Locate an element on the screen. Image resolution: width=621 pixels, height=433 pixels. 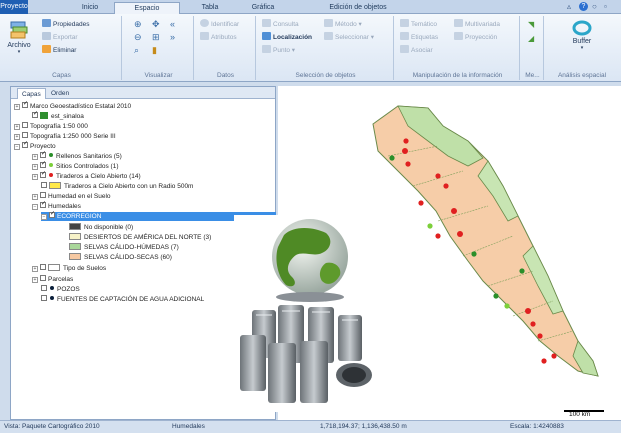
identificar-button: Identificar is located at coordinates (219, 24).